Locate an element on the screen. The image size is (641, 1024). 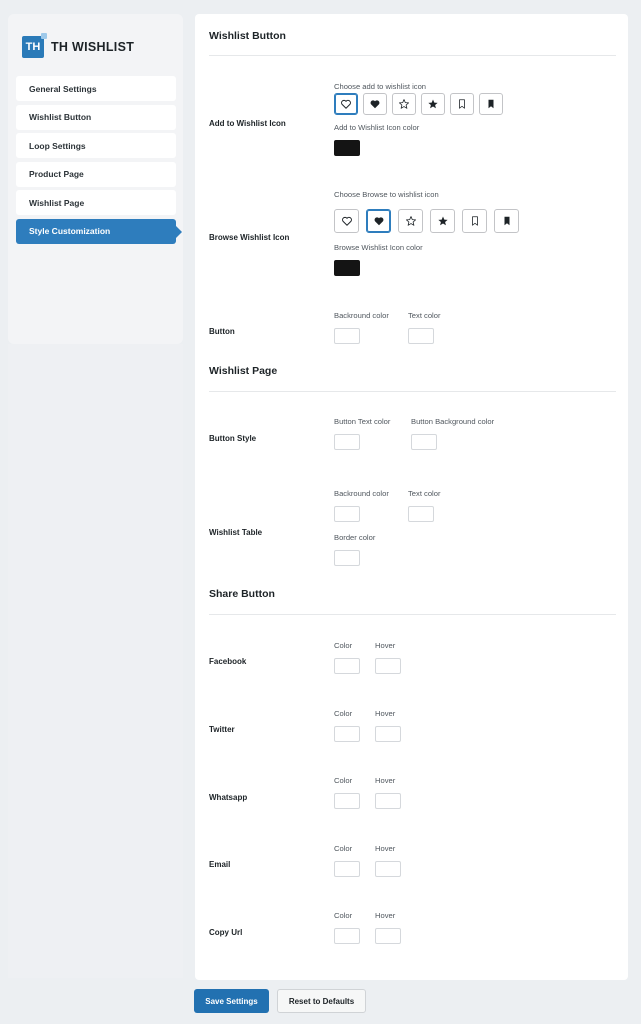
browse-icon-caption: Choose Browse to wishlist icon is located at coordinates (386, 194).